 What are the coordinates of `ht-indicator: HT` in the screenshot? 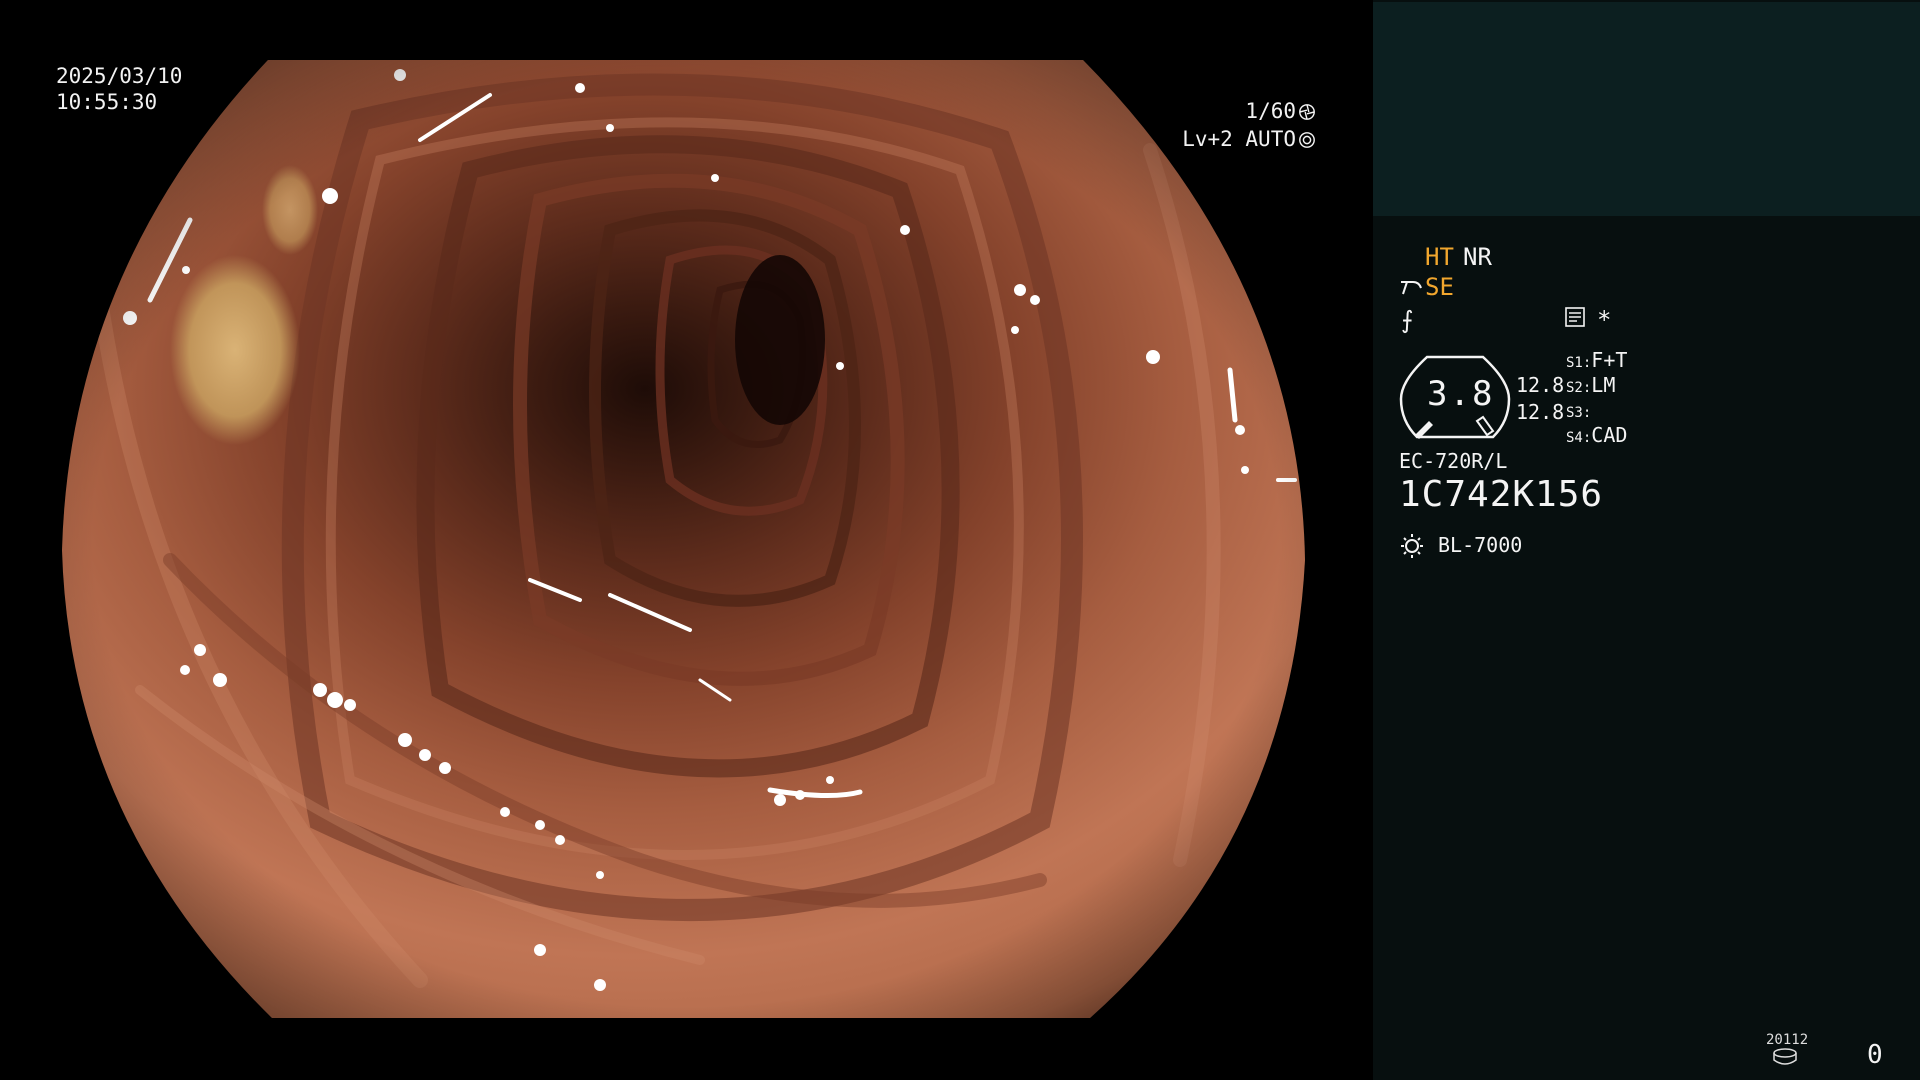 It's located at (1439, 257).